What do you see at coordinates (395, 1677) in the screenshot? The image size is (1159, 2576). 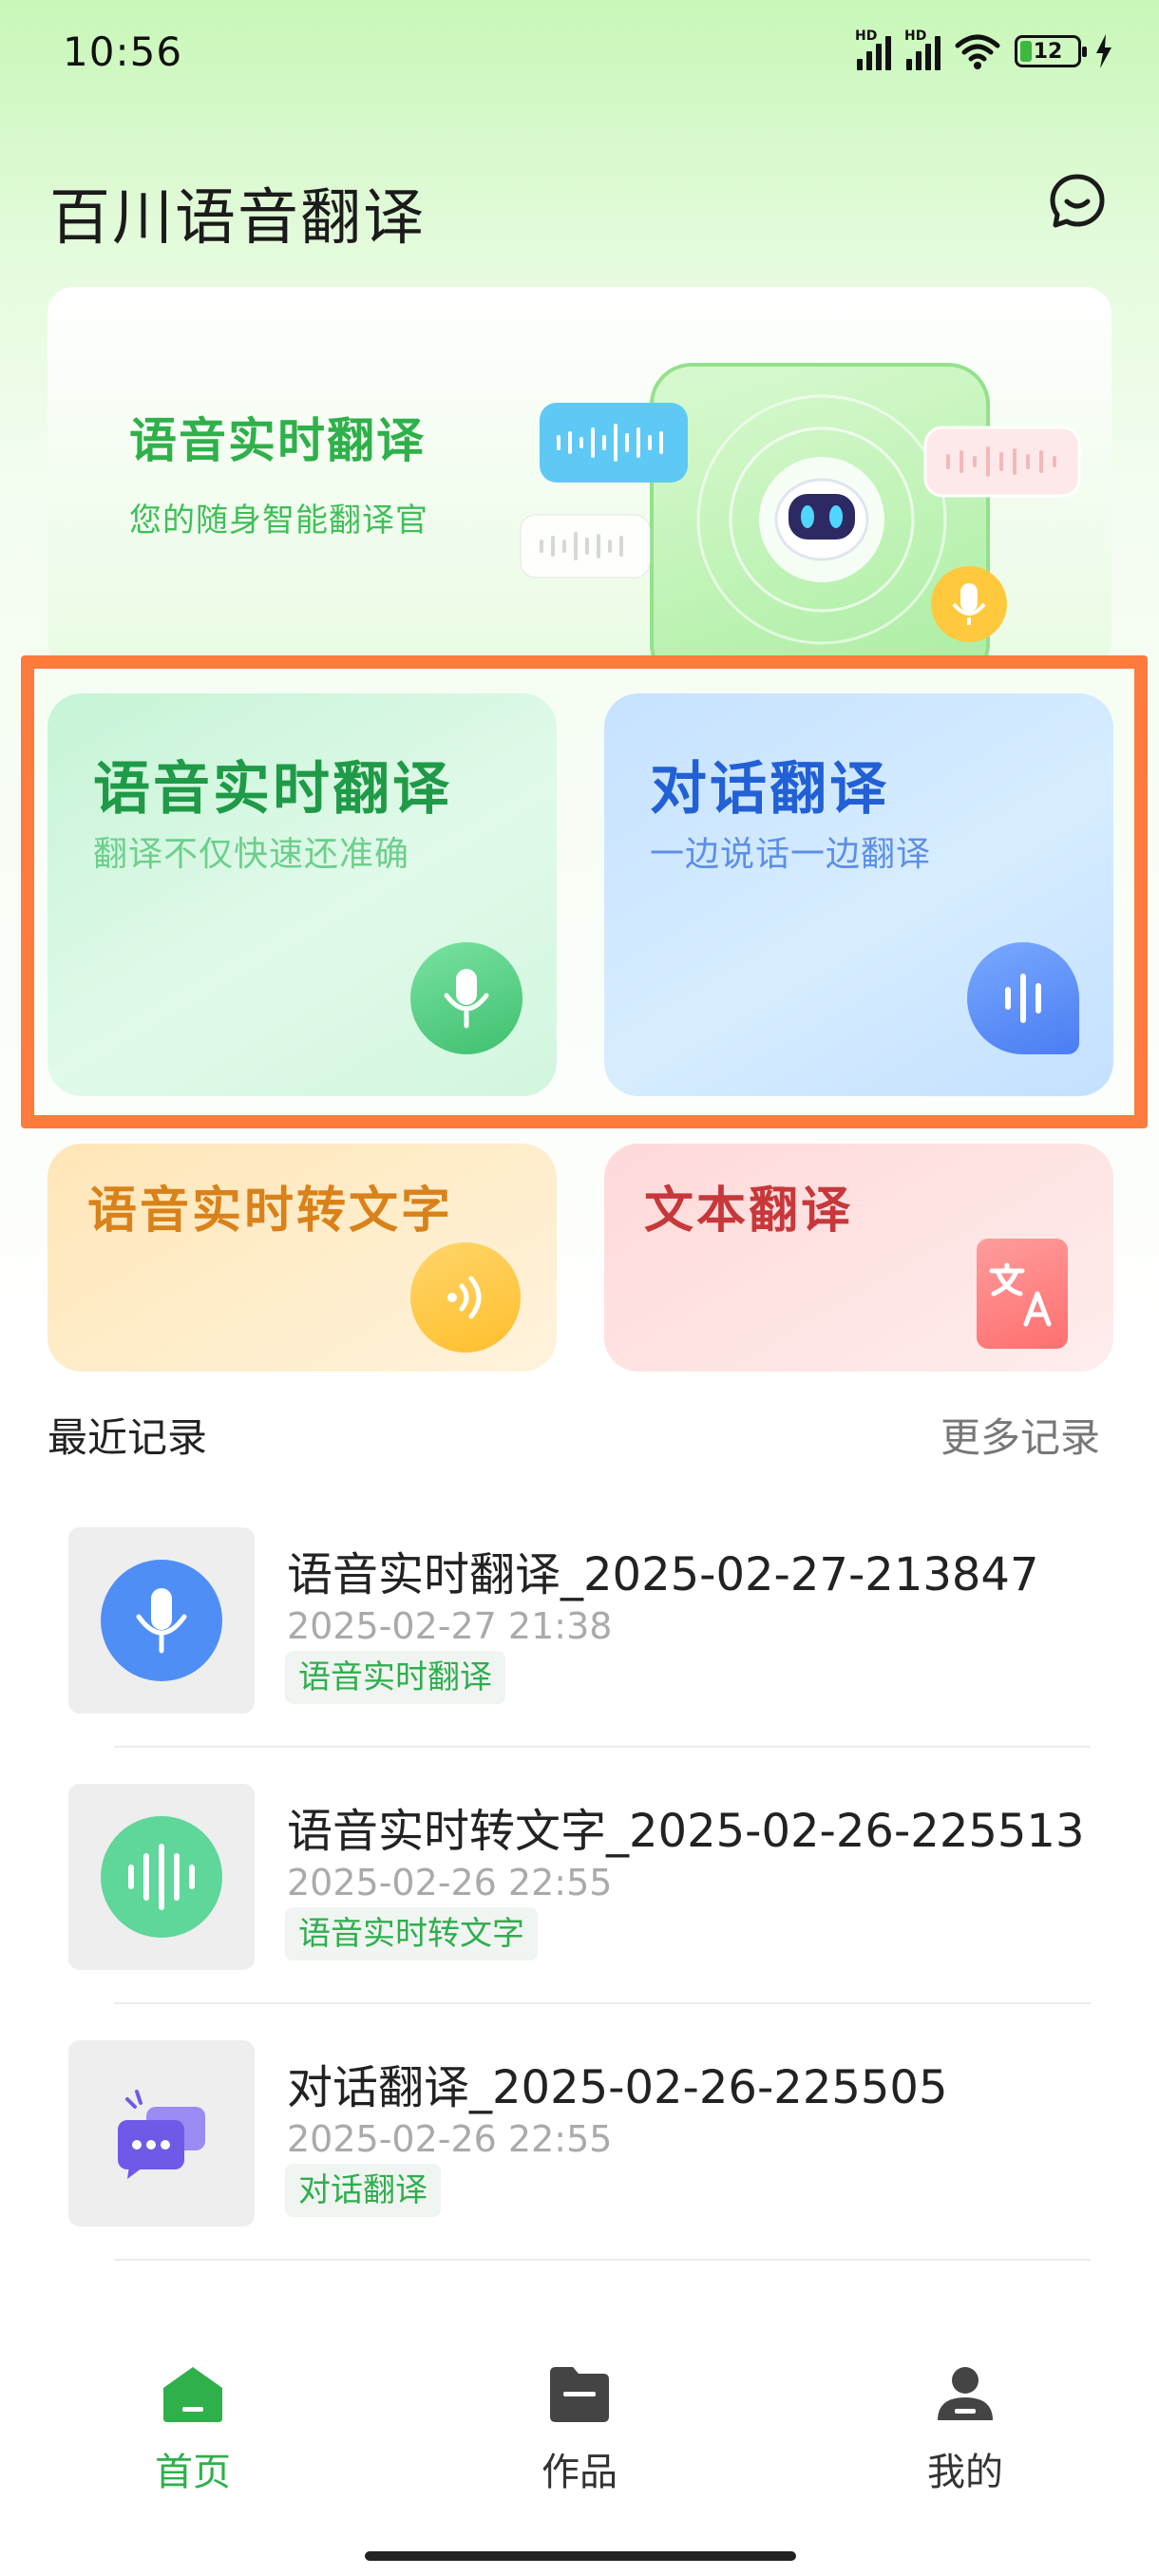 I see `record-tag: 语音实时翻译` at bounding box center [395, 1677].